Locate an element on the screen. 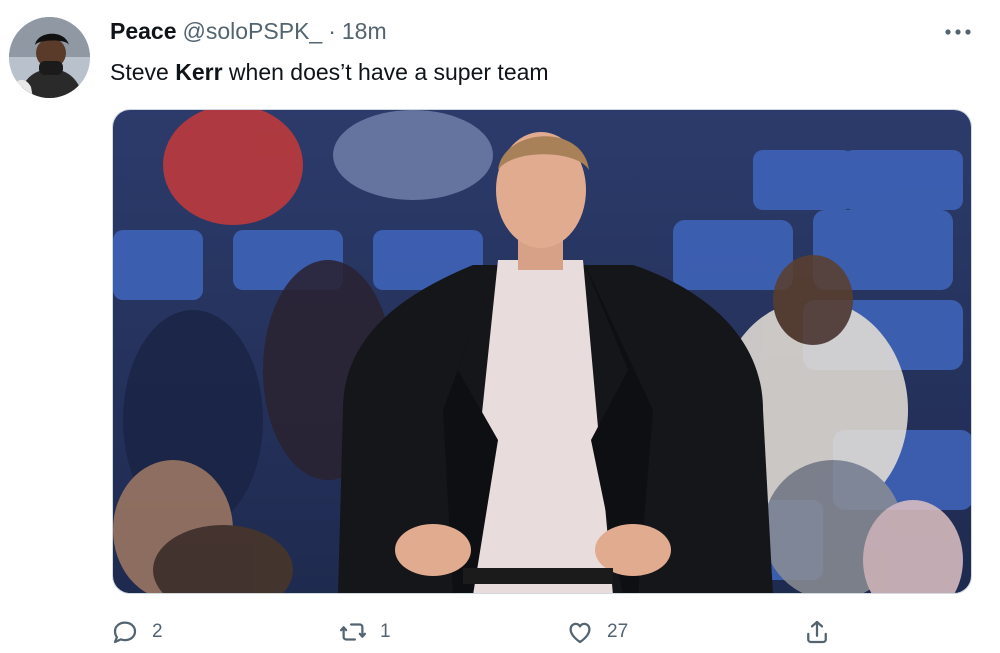  more-horizontal-icon is located at coordinates (958, 32).